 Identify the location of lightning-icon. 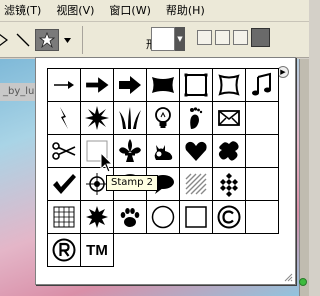
(64, 118).